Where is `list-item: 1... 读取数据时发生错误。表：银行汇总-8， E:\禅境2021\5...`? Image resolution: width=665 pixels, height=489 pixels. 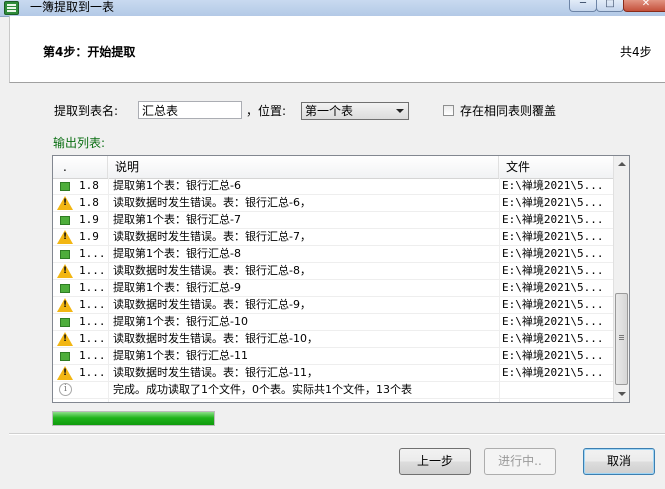
list-item: 1... 读取数据时发生错误。表：银行汇总-8， E:\禅境2021\5... is located at coordinates (333, 271).